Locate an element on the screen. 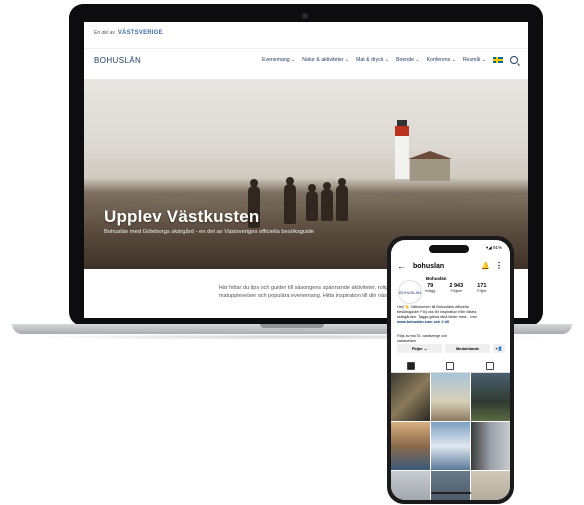 This screenshot has width=584, height=505. stat-label: Följer is located at coordinates (482, 291).